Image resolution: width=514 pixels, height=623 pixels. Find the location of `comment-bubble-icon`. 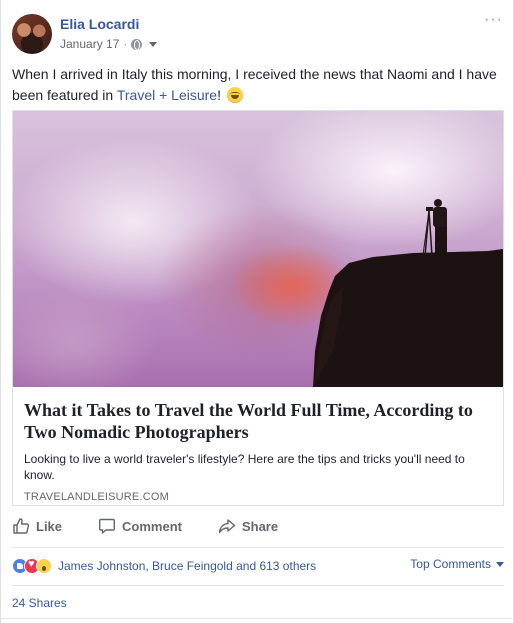

comment-bubble-icon is located at coordinates (107, 526).